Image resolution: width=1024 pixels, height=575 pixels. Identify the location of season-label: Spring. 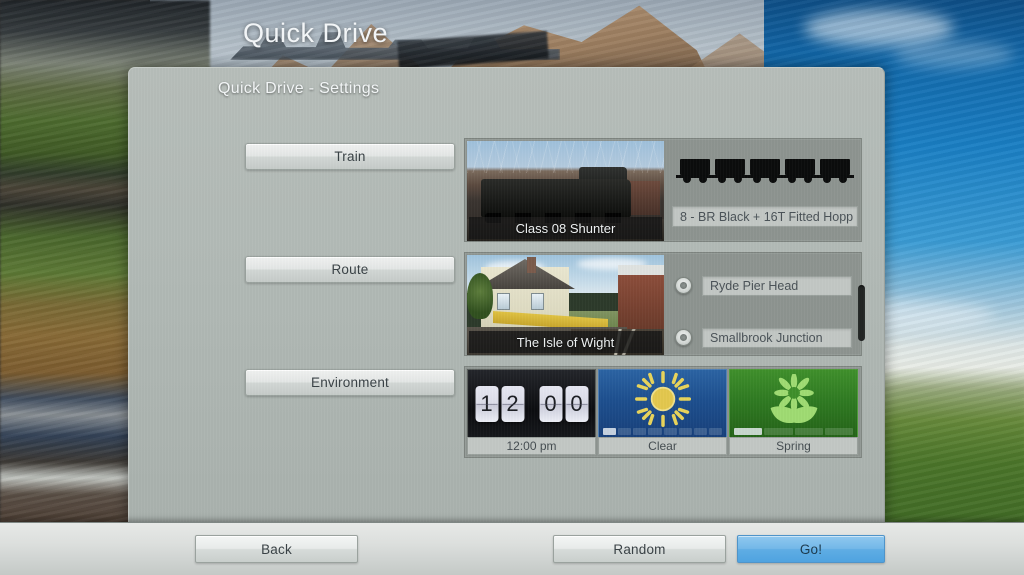
(793, 446).